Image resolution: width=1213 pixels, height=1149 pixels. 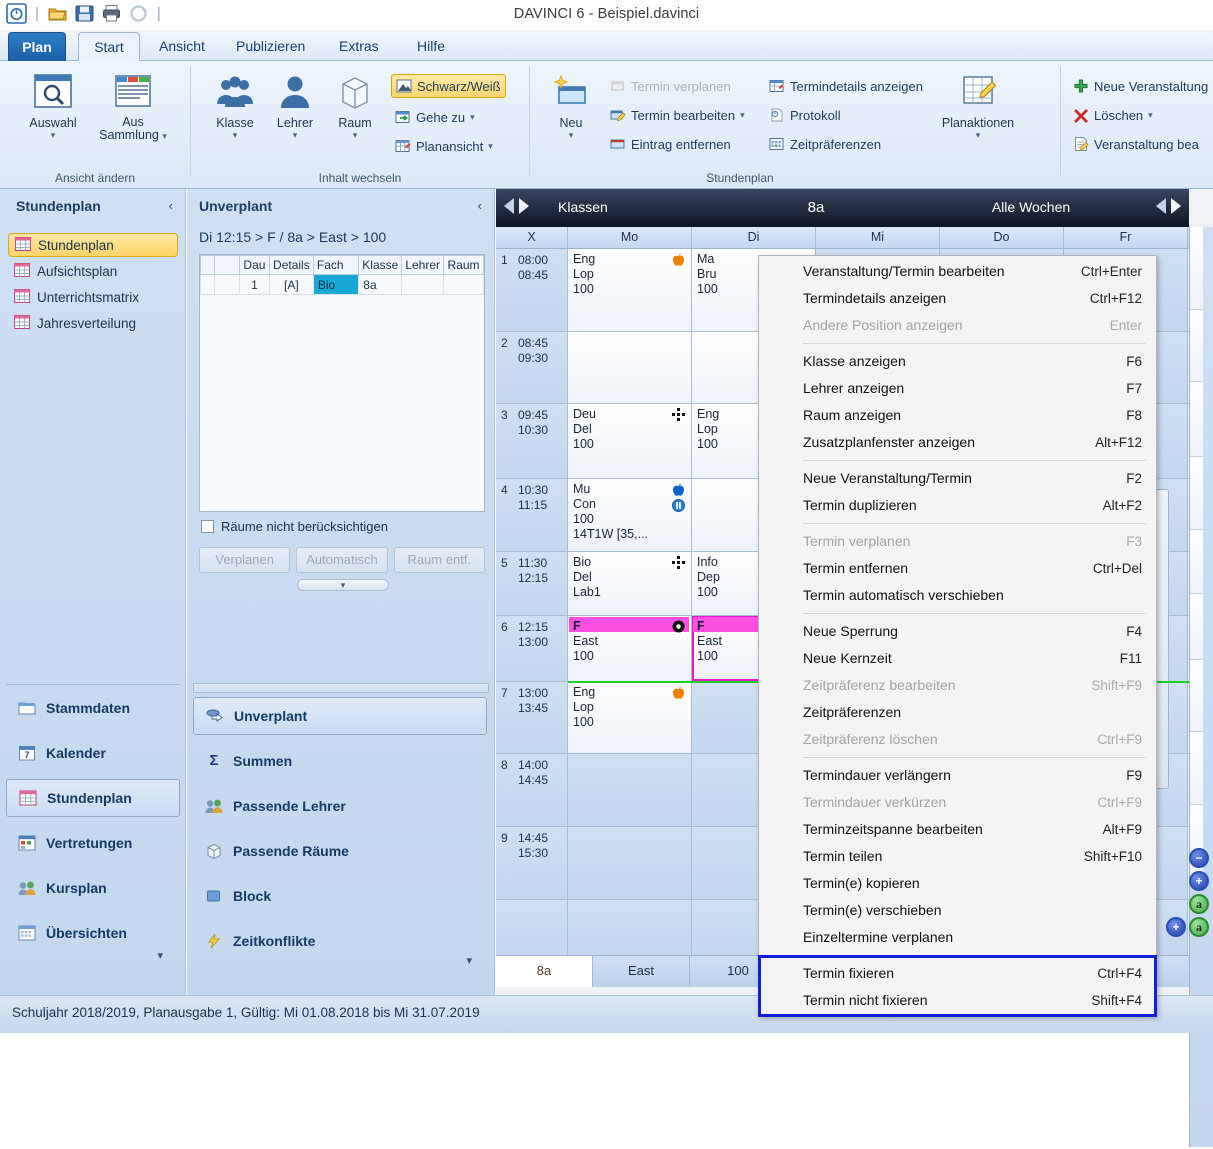 I want to click on aus-sammlung-button: Aus Sammlung ▾, so click(x=133, y=104).